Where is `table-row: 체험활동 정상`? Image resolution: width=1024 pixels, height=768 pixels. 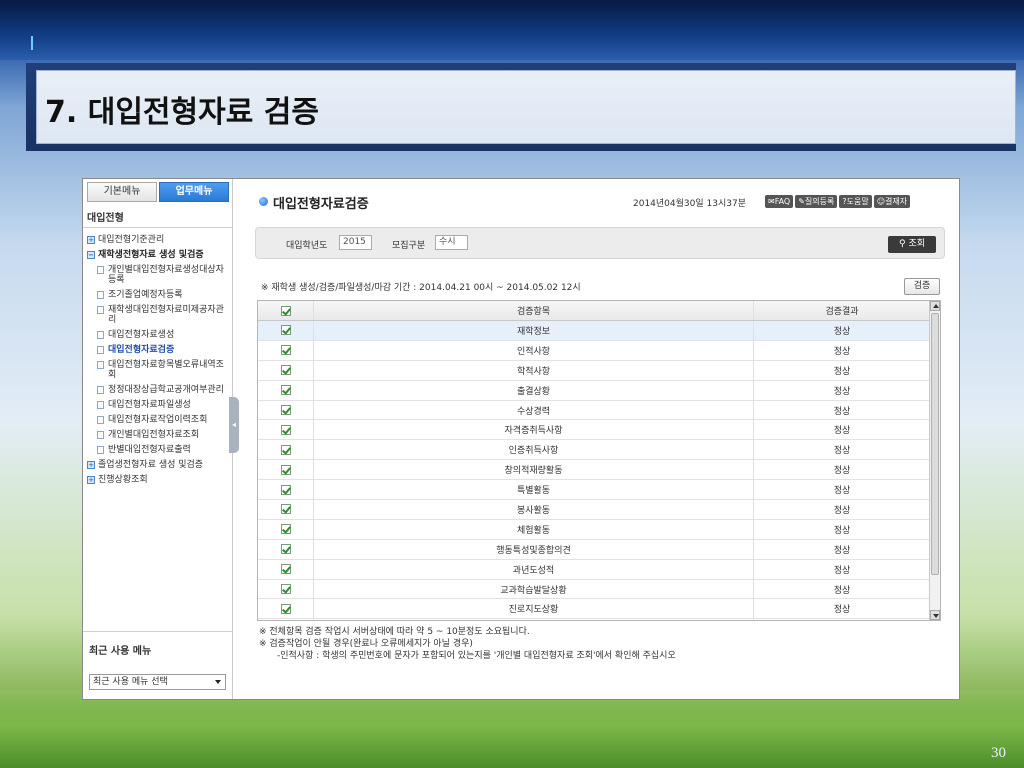
table-row: 체험활동 정상 is located at coordinates (594, 529).